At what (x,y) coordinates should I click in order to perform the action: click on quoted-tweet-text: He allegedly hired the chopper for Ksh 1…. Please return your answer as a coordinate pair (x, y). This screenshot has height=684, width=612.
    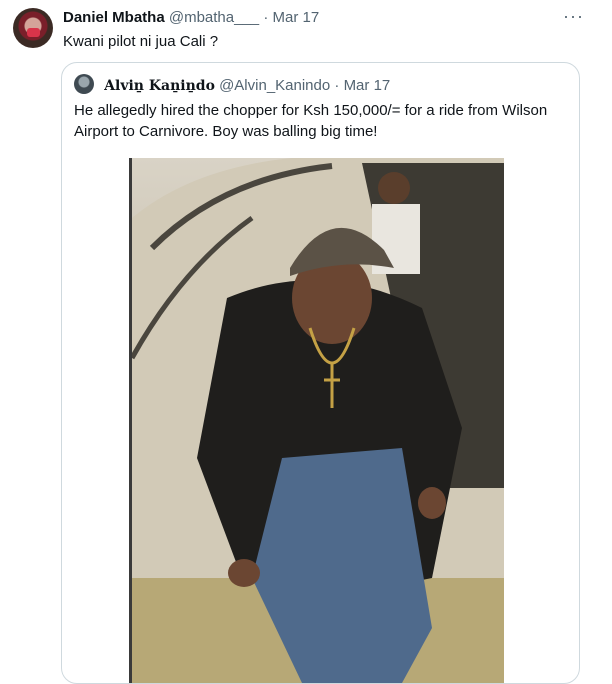
    Looking at the image, I should click on (311, 121).